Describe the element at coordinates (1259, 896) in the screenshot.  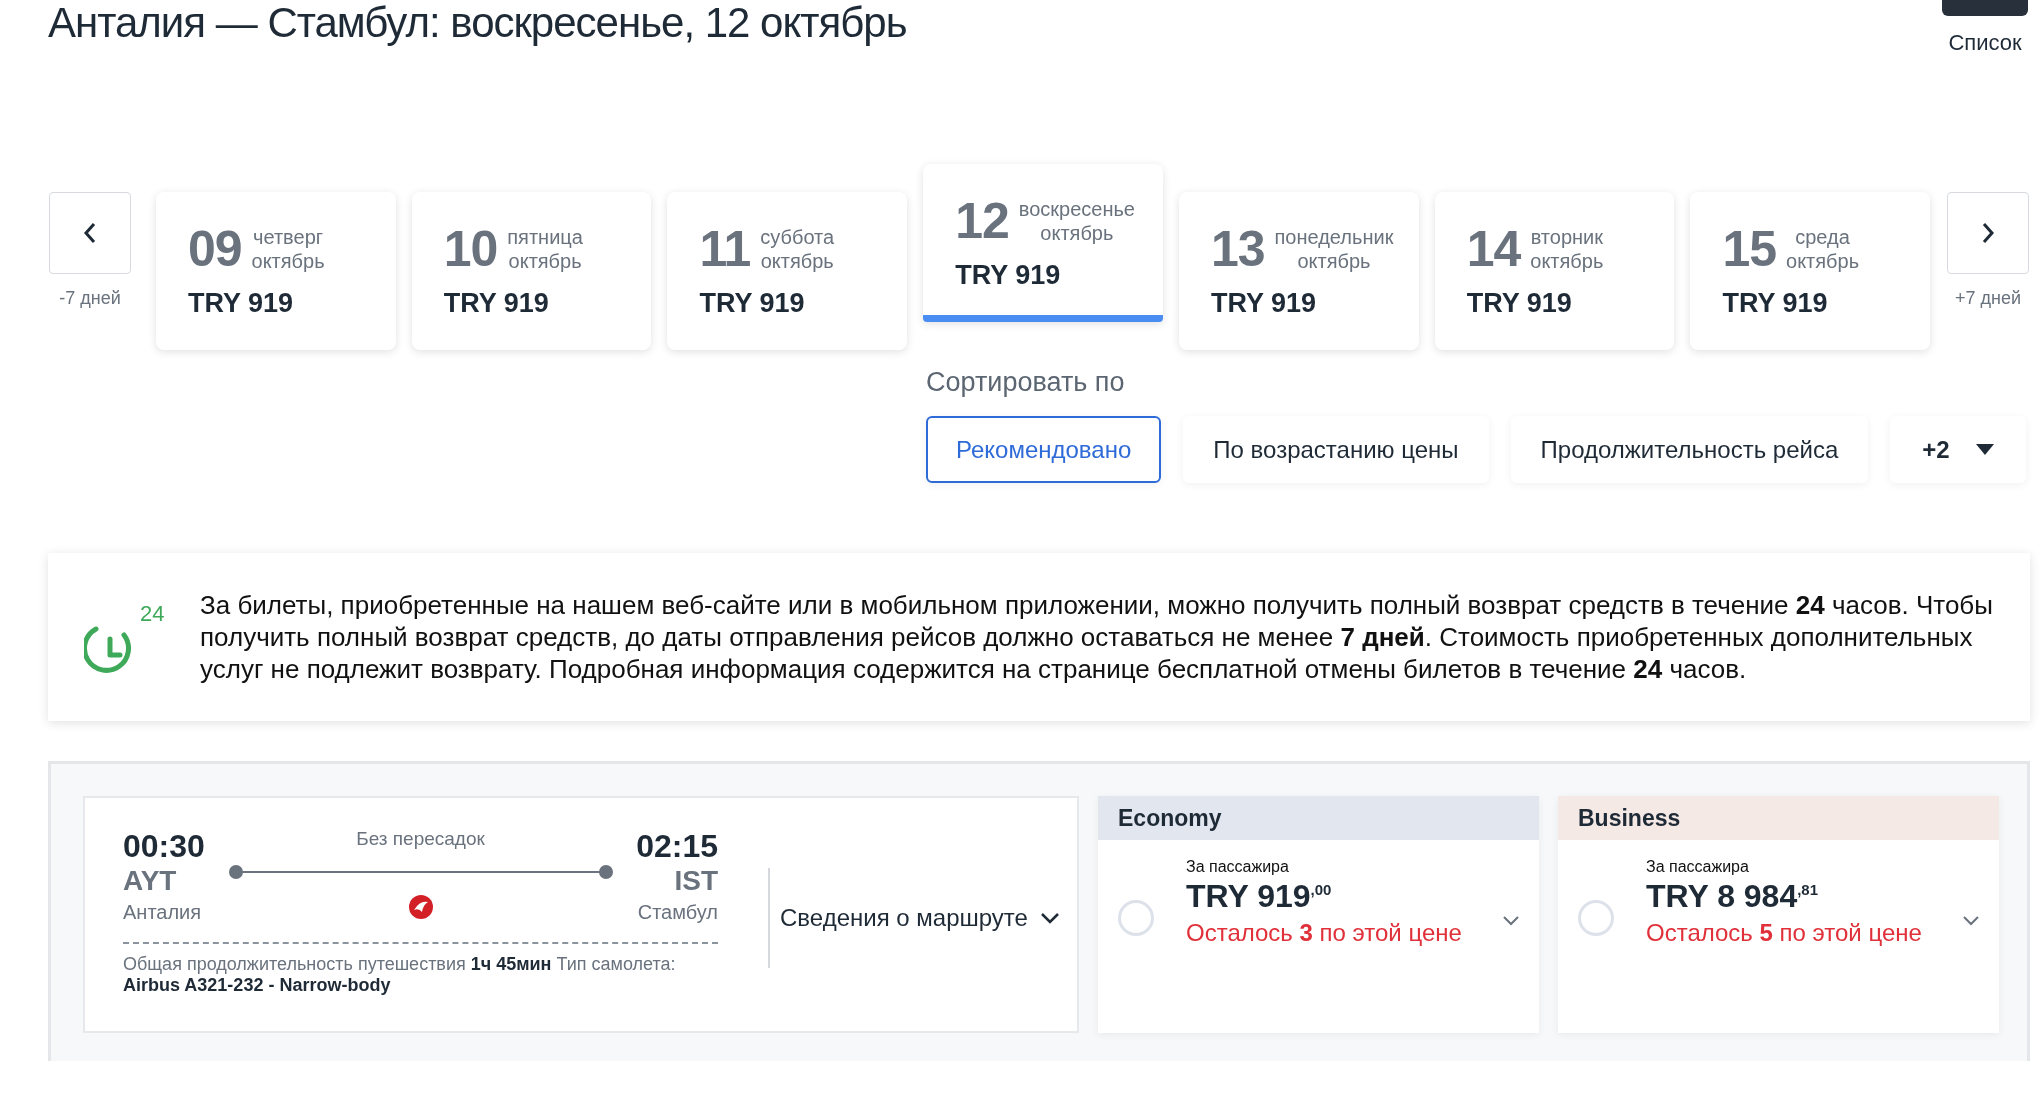
I see `fare-price: TRY 919$^{,00}$` at that location.